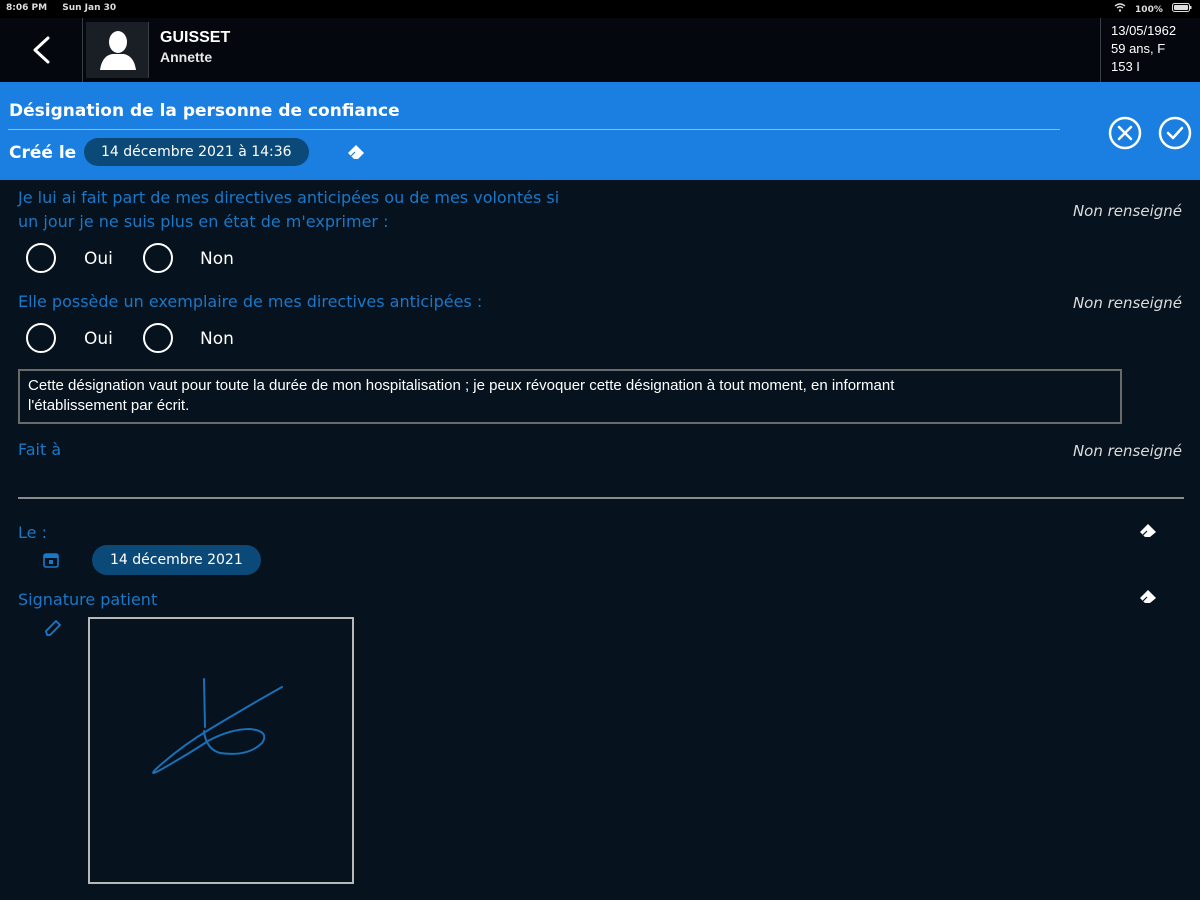 Image resolution: width=1200 pixels, height=900 pixels. I want to click on fait-a-status: Non renseigné, so click(1127, 451).